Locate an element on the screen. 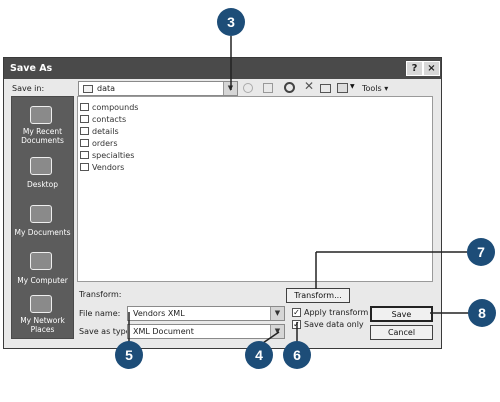 This screenshot has height=402, width=500. callout-6: 6 is located at coordinates (297, 355).